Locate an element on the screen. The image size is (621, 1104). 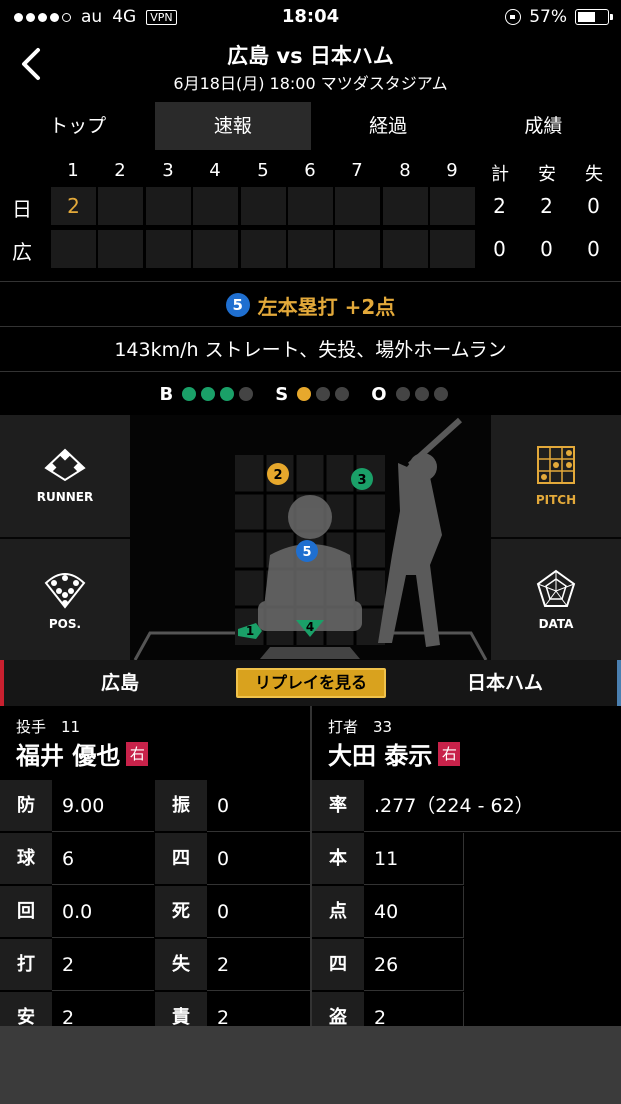
pitcher-name: 福井 優也 is located at coordinates (68, 756).